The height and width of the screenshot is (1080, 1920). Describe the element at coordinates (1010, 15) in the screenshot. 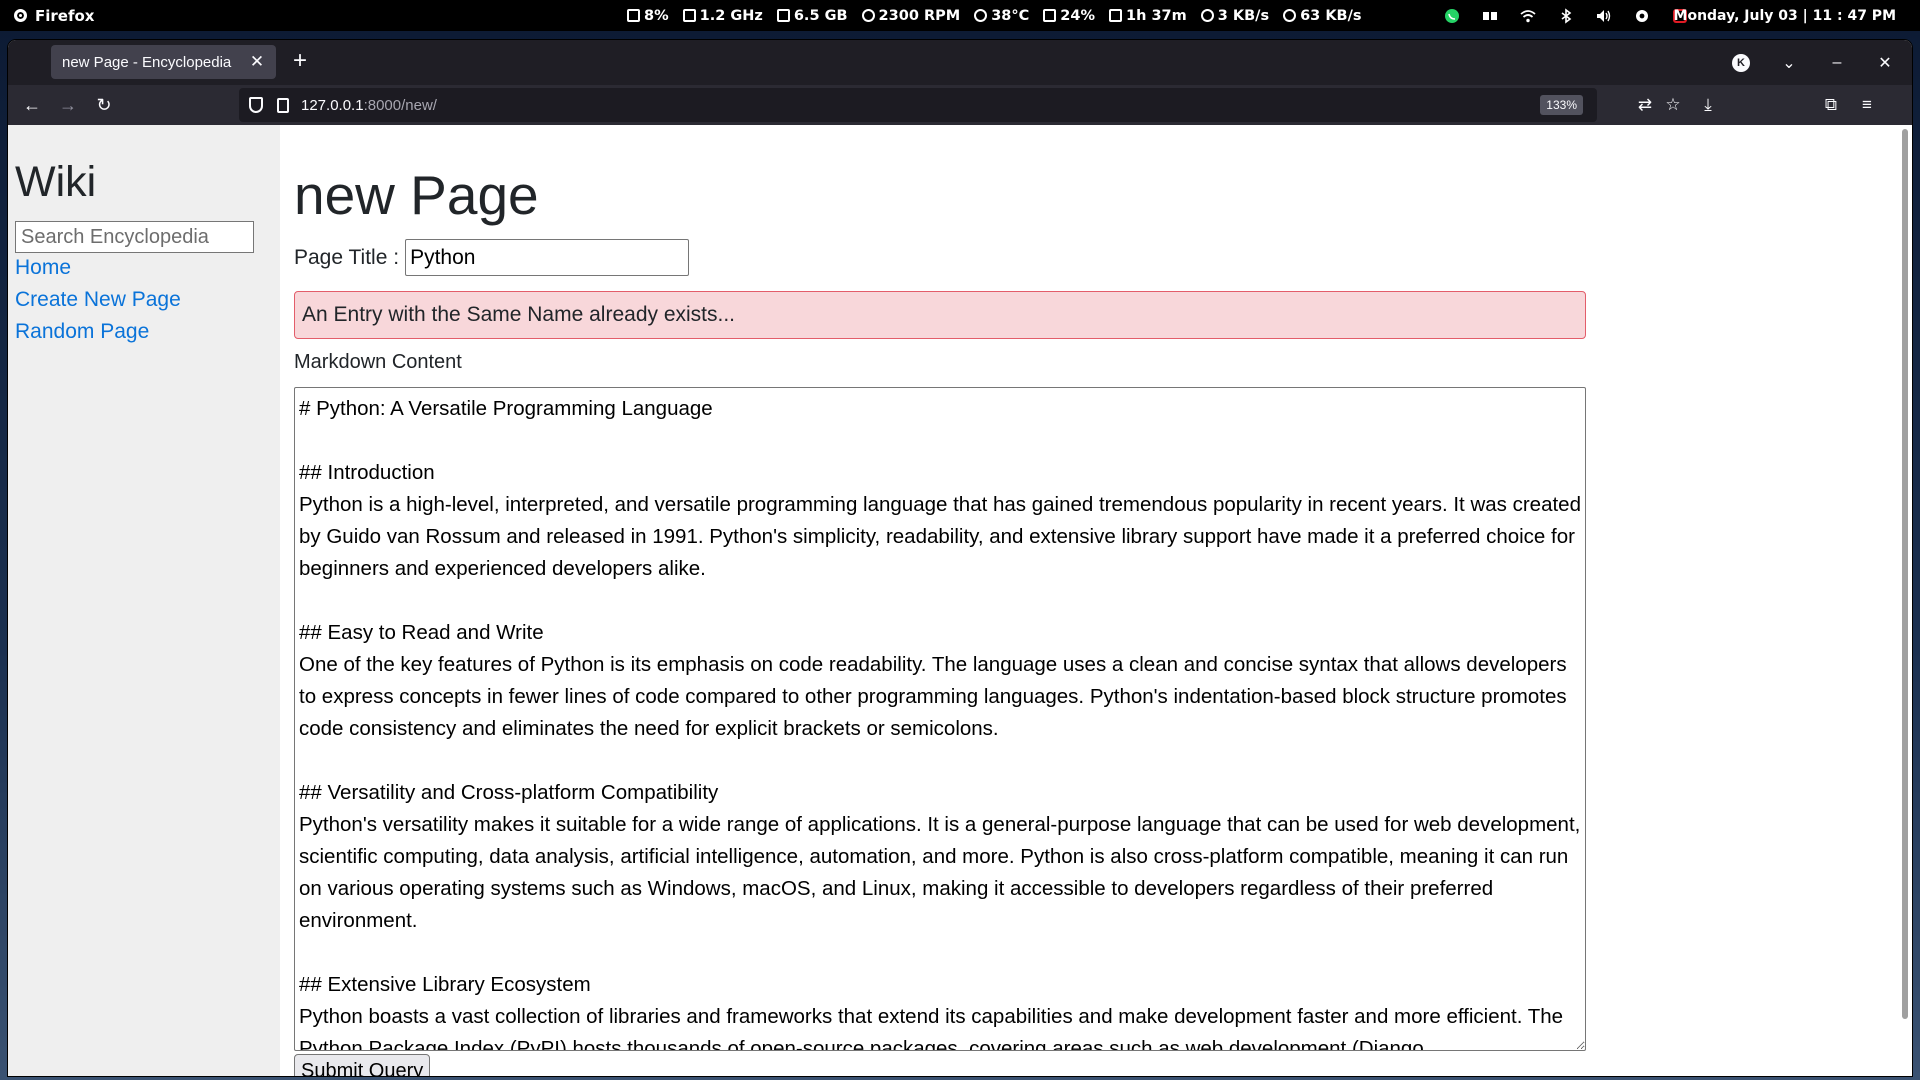

I see `temp-value: 38°C` at that location.